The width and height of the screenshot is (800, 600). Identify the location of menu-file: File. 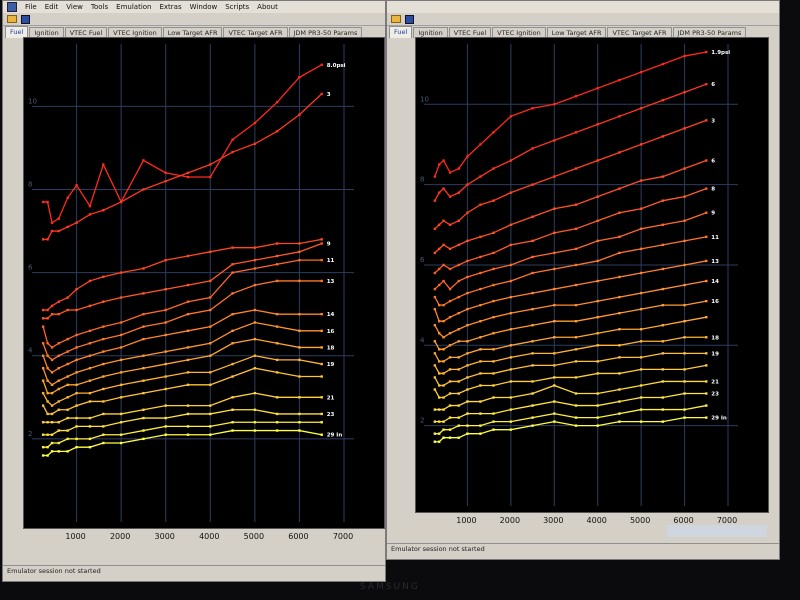
(31, 7).